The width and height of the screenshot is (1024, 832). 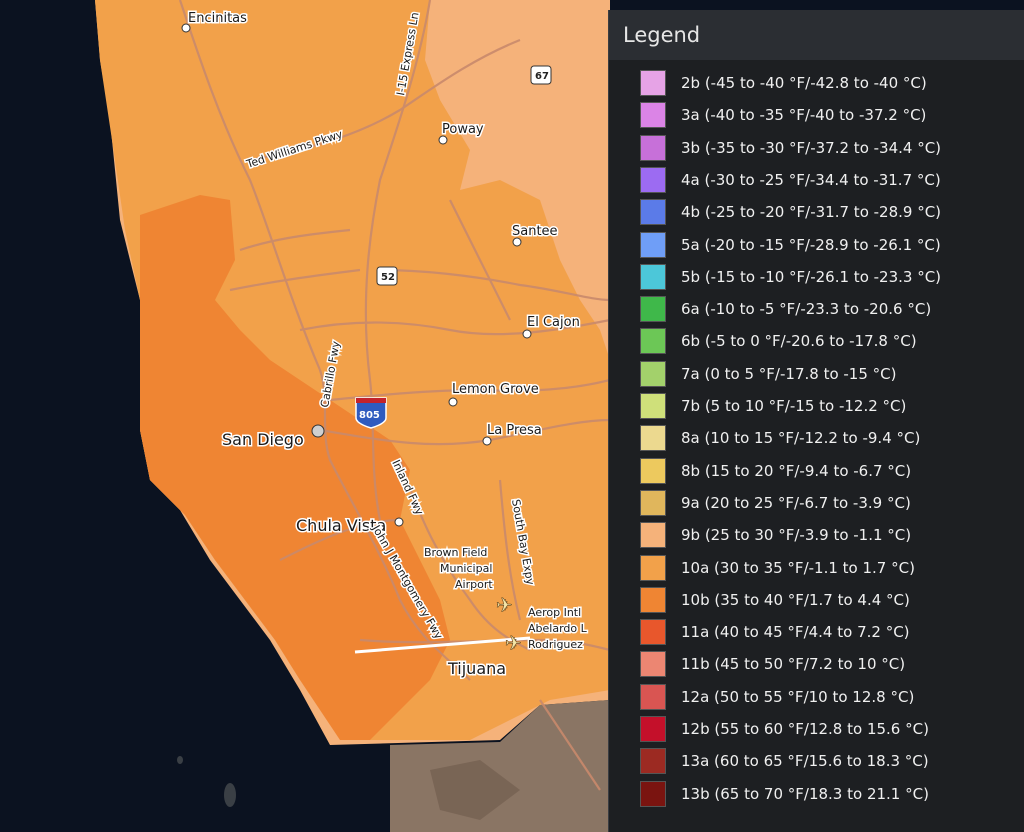 What do you see at coordinates (466, 568) in the screenshot?
I see `label-brown-field-2: Municipal` at bounding box center [466, 568].